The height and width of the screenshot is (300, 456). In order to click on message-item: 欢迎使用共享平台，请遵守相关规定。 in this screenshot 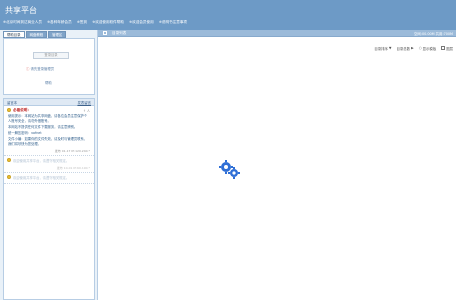, I will do `click(49, 178)`.